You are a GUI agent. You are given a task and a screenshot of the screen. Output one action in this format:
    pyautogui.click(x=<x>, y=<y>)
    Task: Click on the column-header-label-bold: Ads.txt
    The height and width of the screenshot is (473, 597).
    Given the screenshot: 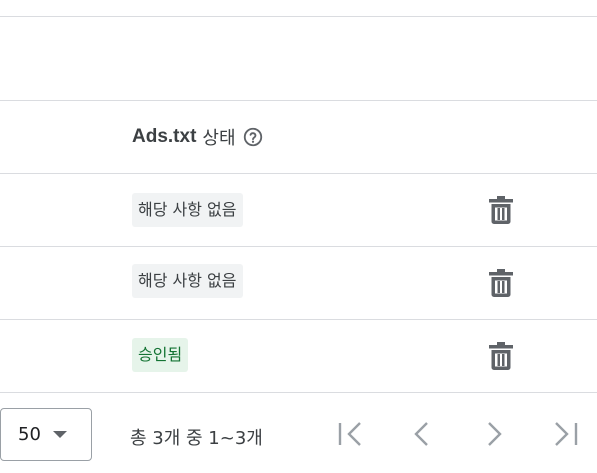 What is the action you would take?
    pyautogui.click(x=164, y=136)
    